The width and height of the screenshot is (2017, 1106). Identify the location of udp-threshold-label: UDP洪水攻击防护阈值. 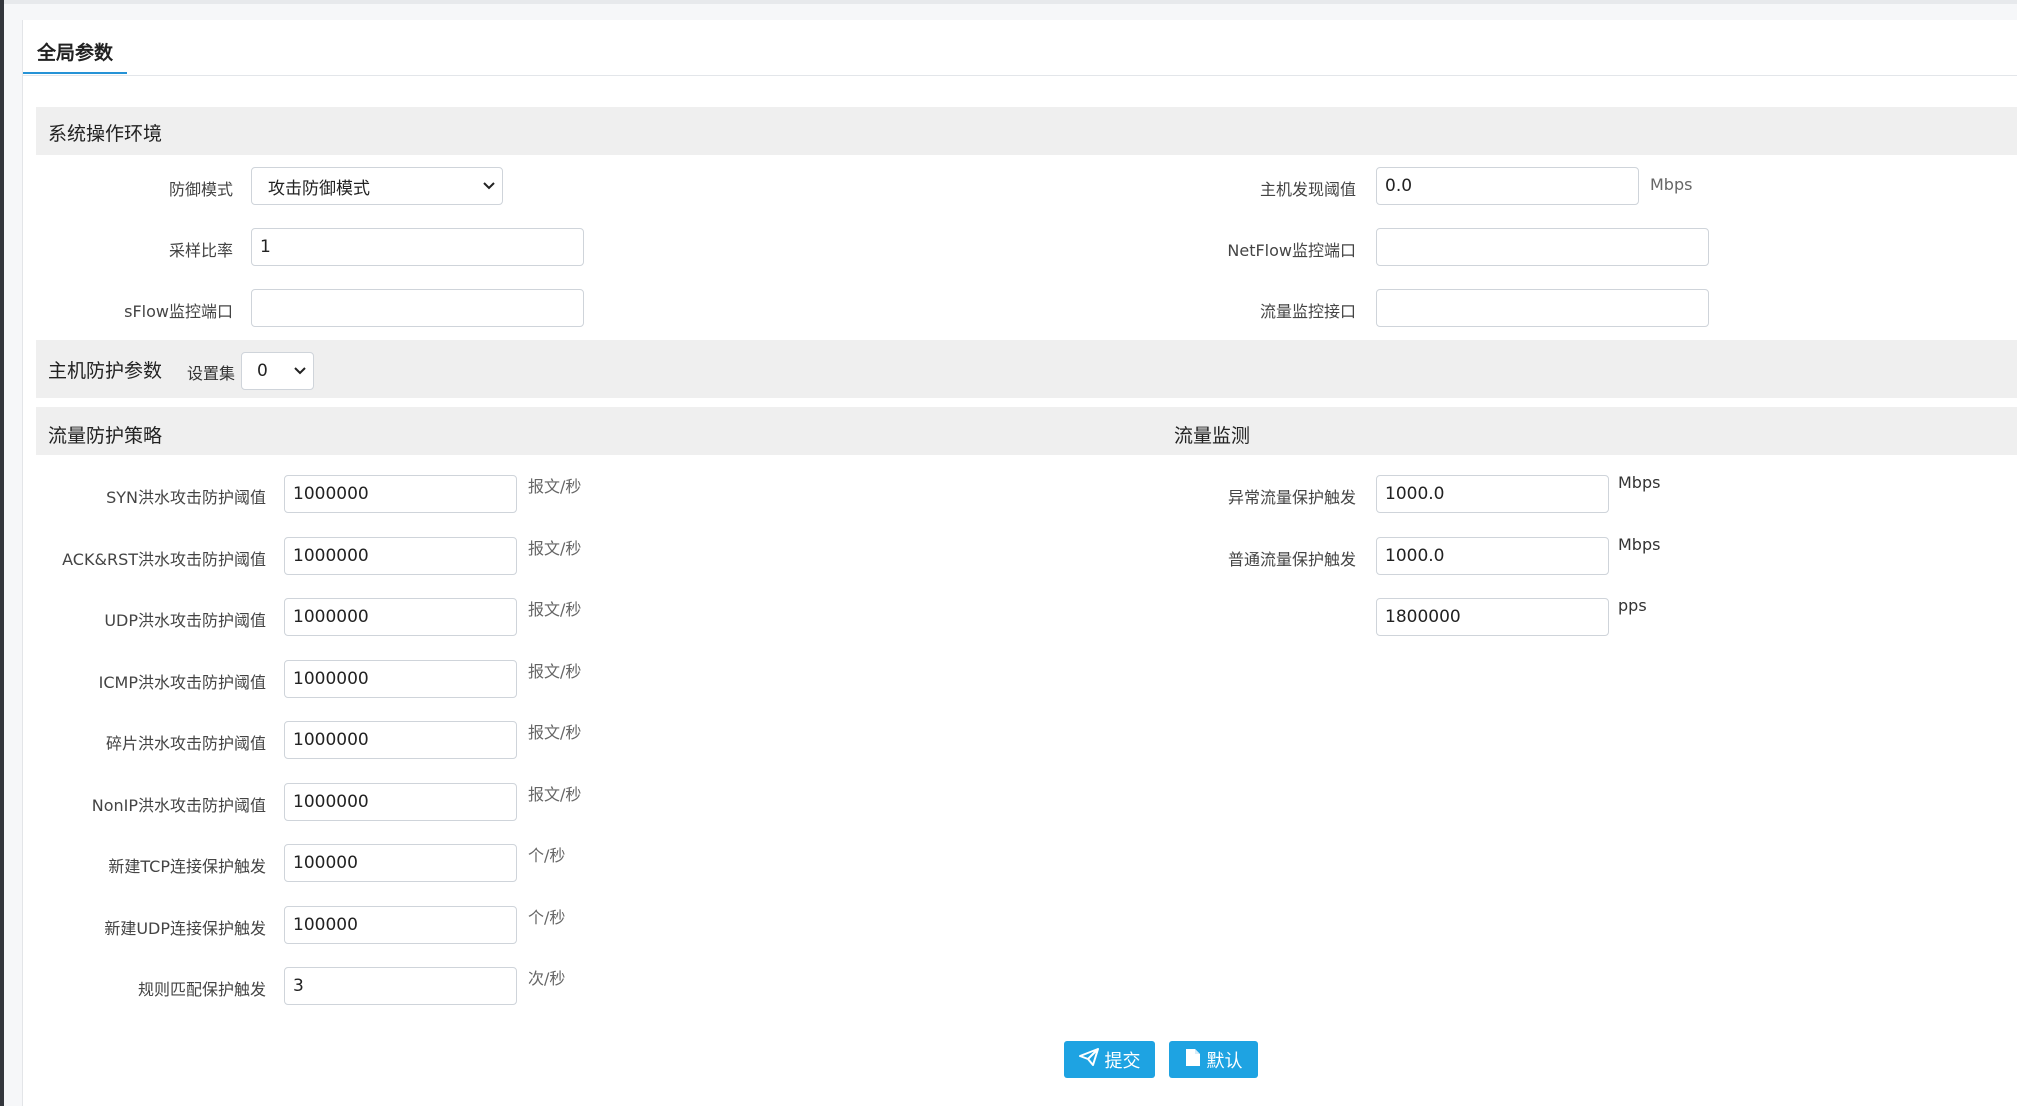
(185, 620).